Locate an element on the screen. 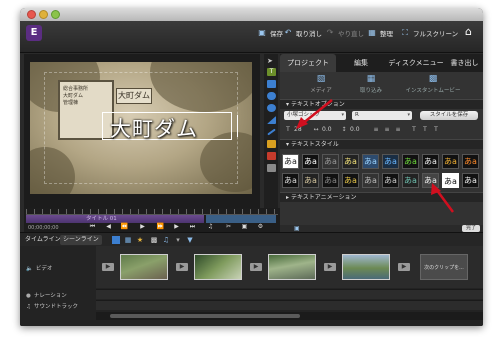  redo-icon: ↷ is located at coordinates (330, 32).